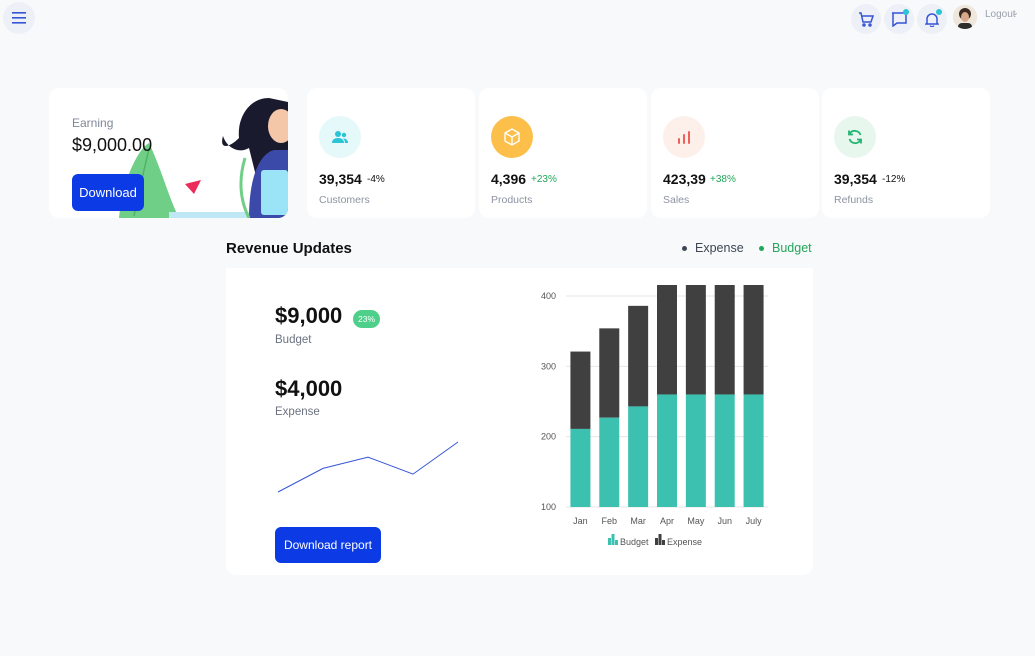 The width and height of the screenshot is (1035, 656). What do you see at coordinates (509, 179) in the screenshot?
I see `stat-value: 4,396` at bounding box center [509, 179].